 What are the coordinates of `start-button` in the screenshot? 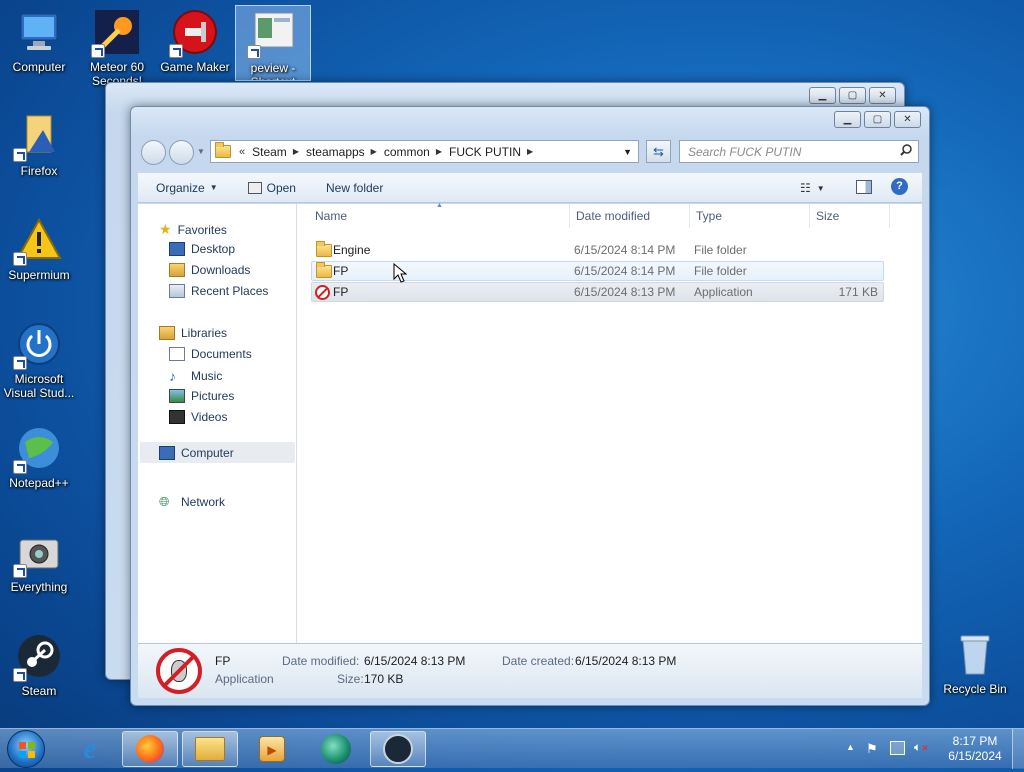 It's located at (26, 749).